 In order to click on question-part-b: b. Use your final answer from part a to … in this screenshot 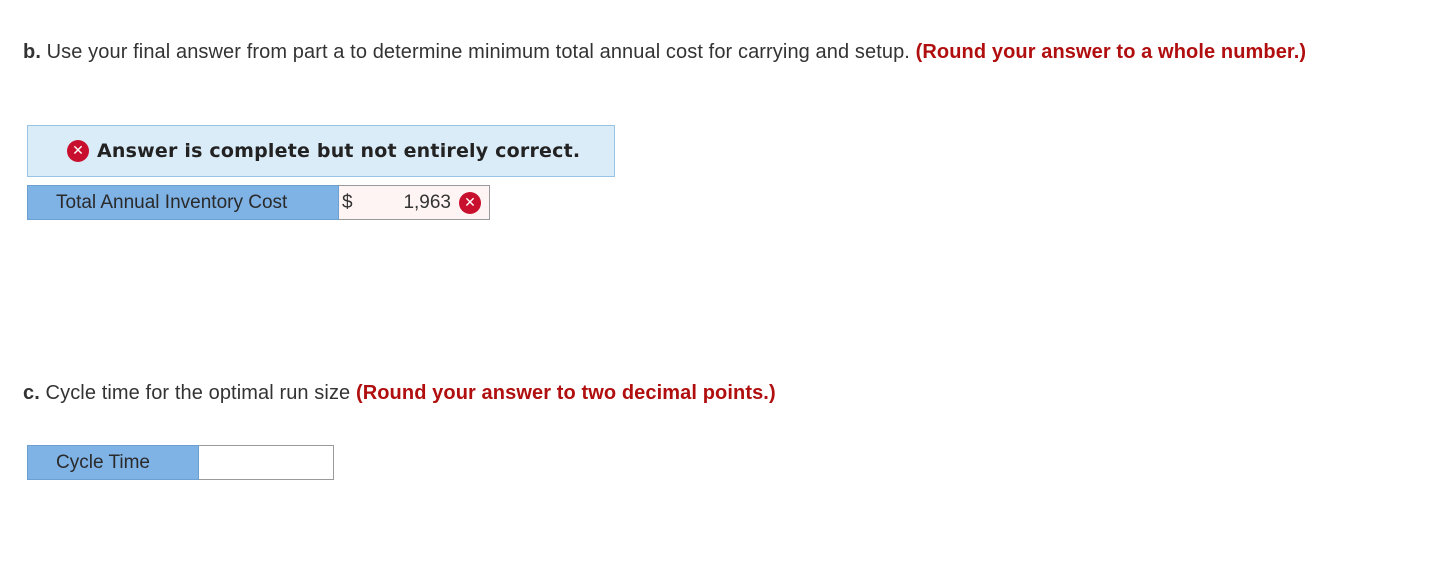, I will do `click(720, 52)`.